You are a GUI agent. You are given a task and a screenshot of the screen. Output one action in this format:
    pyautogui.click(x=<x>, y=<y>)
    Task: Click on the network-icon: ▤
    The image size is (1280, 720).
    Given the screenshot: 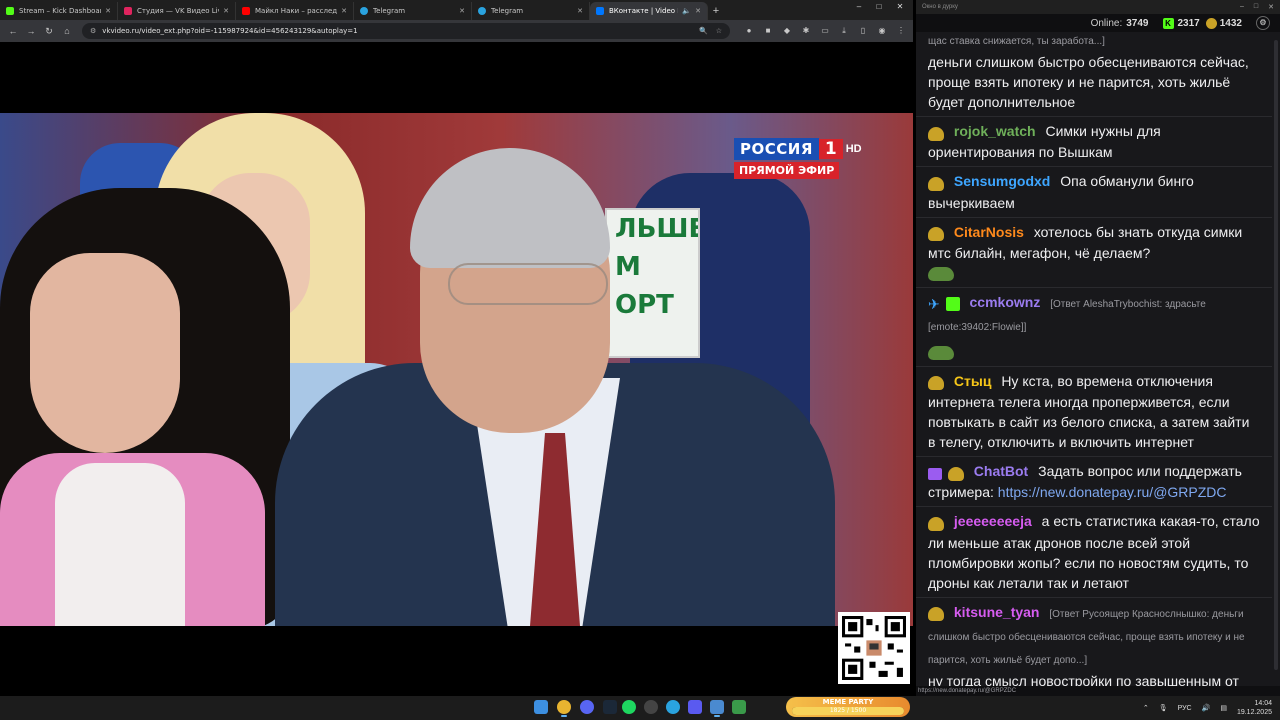 What is the action you would take?
    pyautogui.click(x=1223, y=708)
    